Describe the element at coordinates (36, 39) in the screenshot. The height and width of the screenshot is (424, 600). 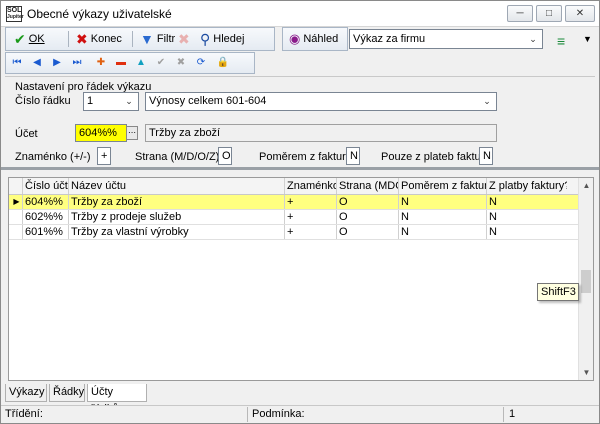
I see `ok-label: OK` at that location.